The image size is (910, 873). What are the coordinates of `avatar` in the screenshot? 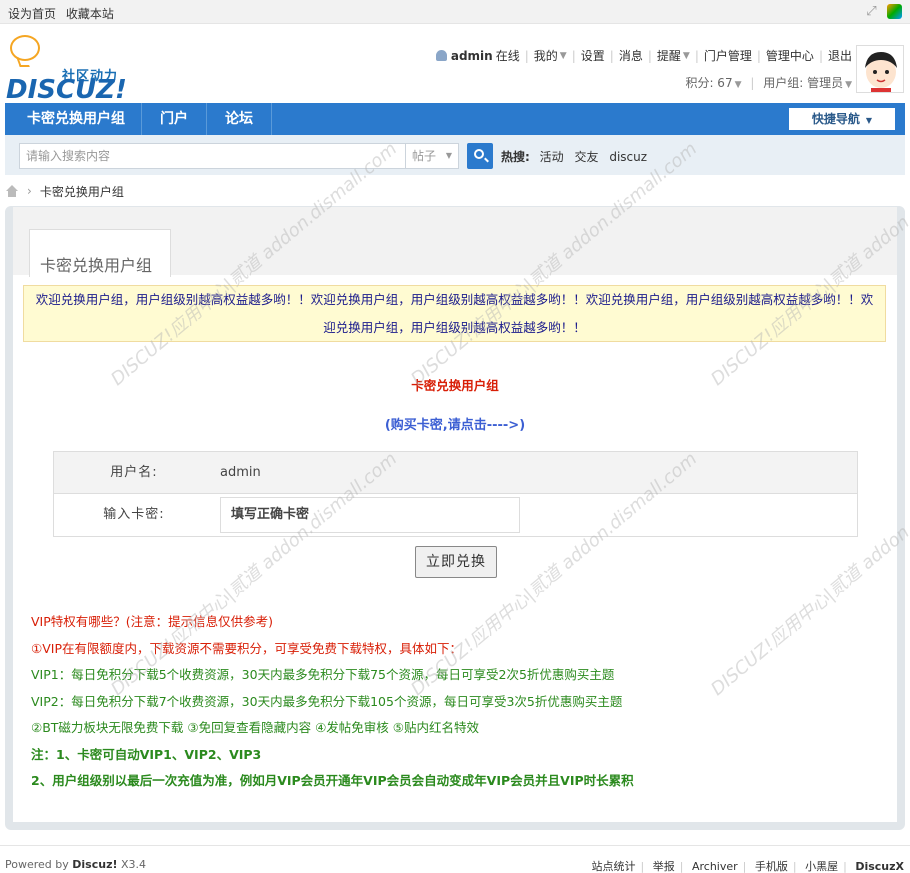 It's located at (880, 69).